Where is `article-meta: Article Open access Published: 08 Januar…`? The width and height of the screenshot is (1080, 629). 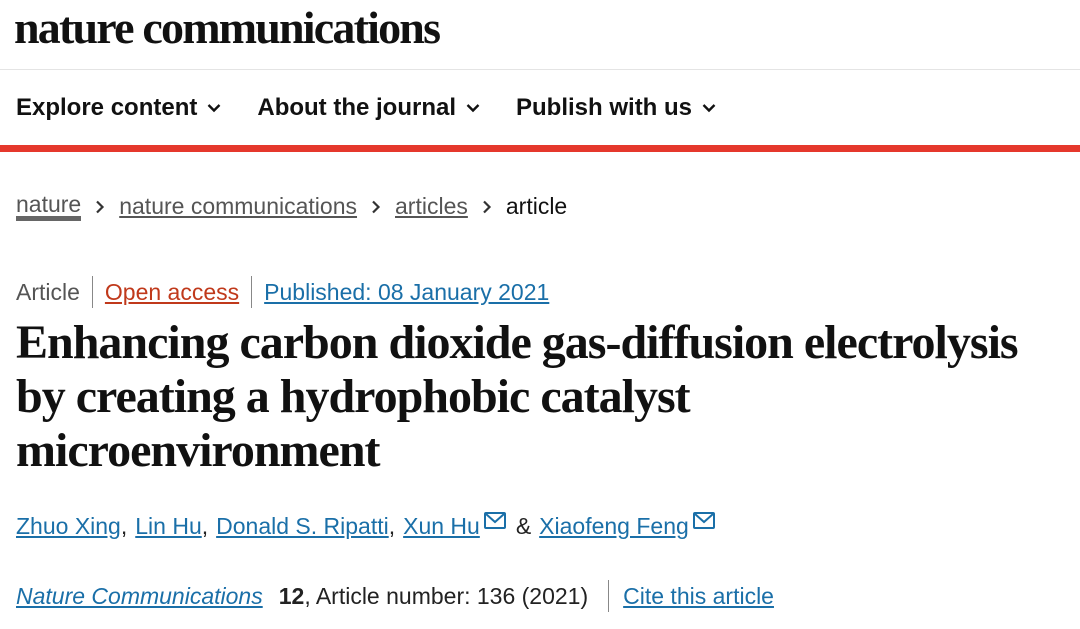 article-meta: Article Open access Published: 08 Januar… is located at coordinates (282, 292).